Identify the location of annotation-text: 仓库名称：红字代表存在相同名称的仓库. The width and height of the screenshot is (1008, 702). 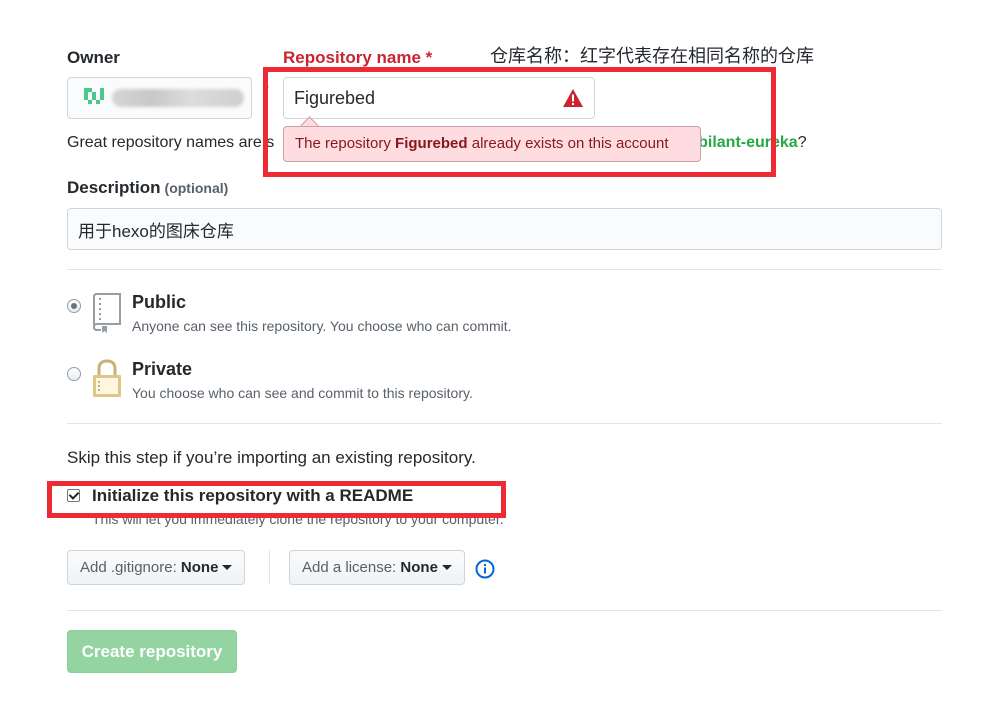
(652, 56).